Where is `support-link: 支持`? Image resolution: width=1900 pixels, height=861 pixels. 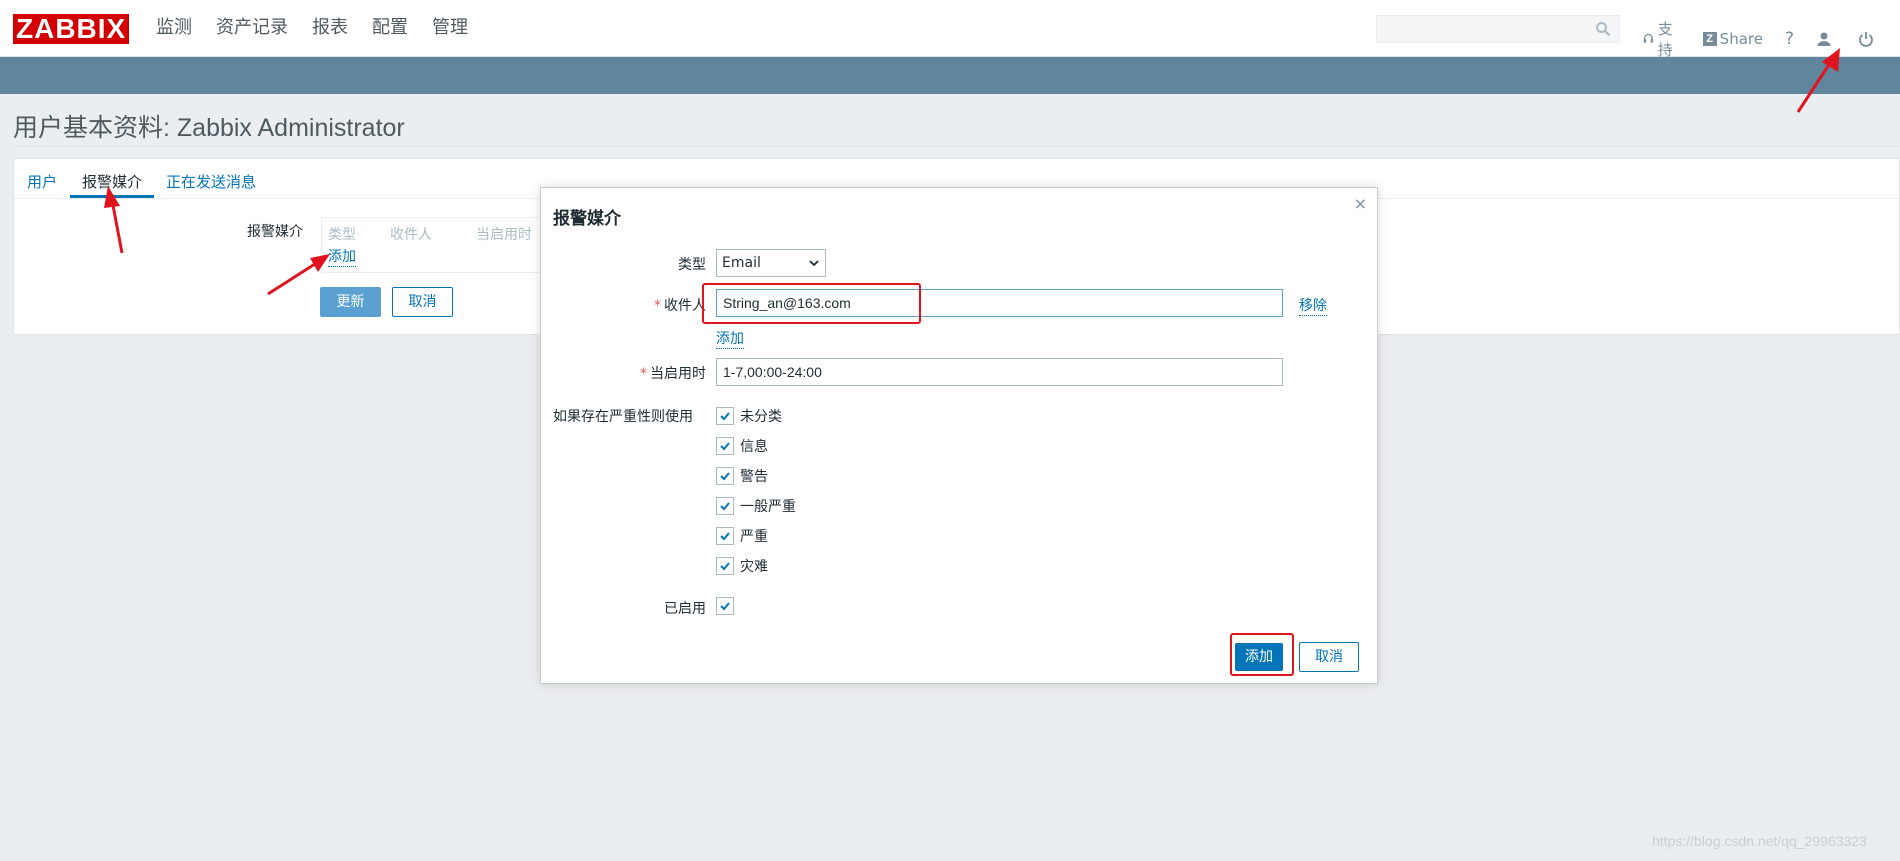 support-link: 支持 is located at coordinates (1662, 39).